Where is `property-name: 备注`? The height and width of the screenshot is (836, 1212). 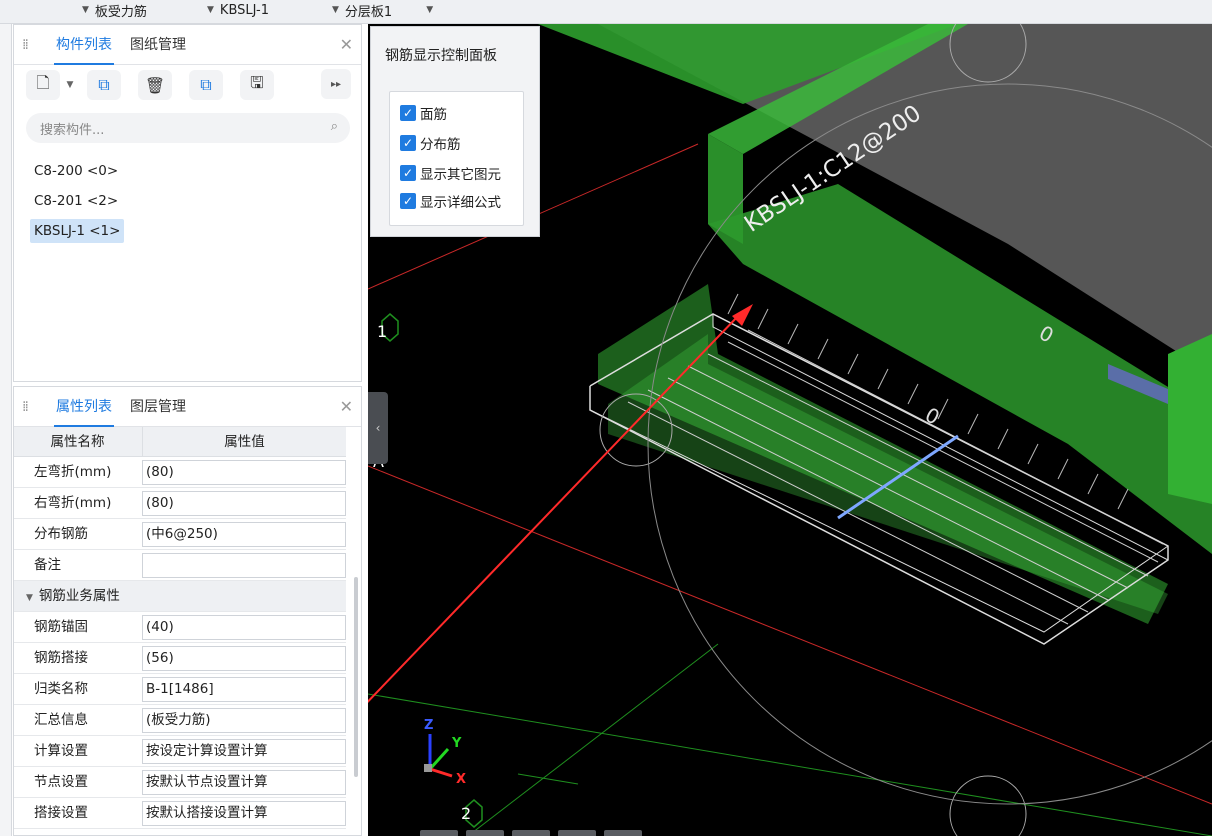 property-name: 备注 is located at coordinates (47, 565).